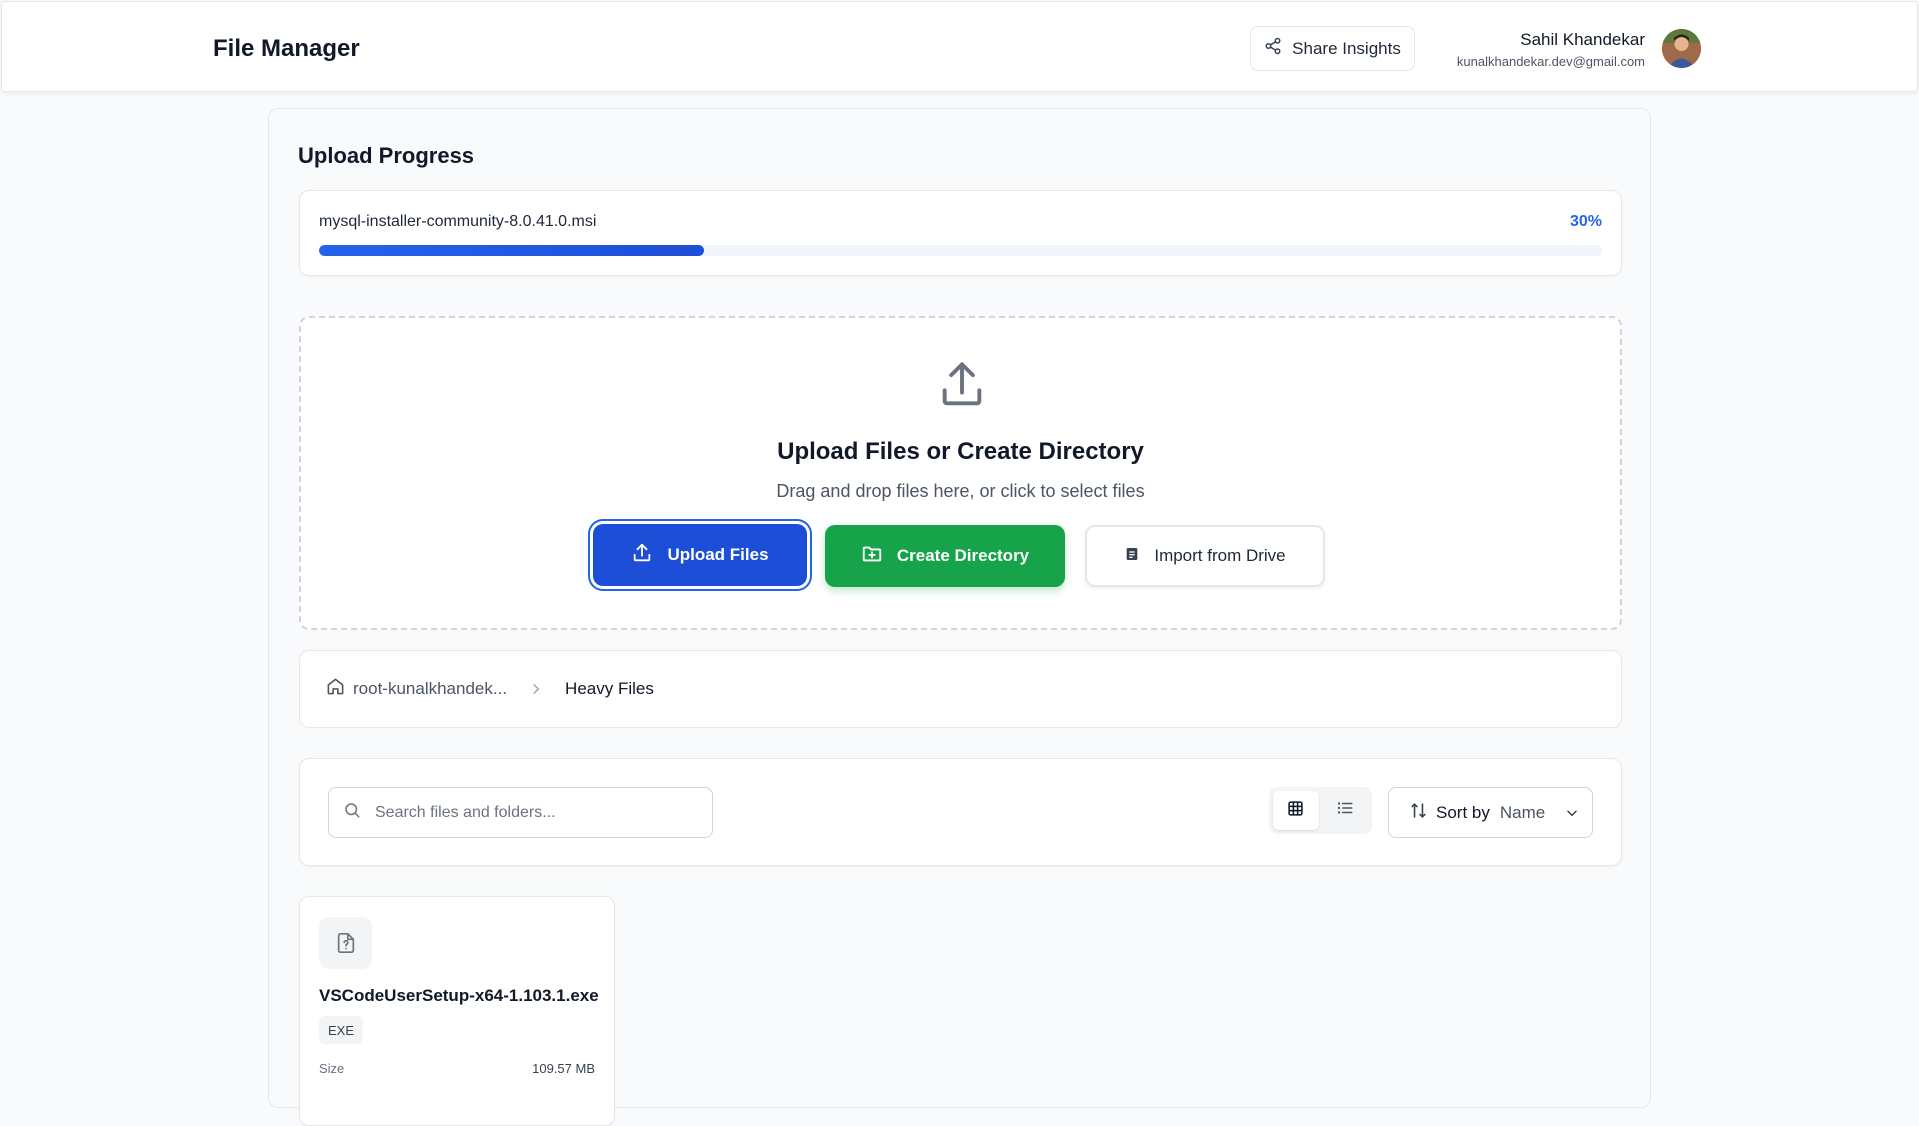 The width and height of the screenshot is (1919, 1126). Describe the element at coordinates (1522, 812) in the screenshot. I see `sort-value: Name` at that location.